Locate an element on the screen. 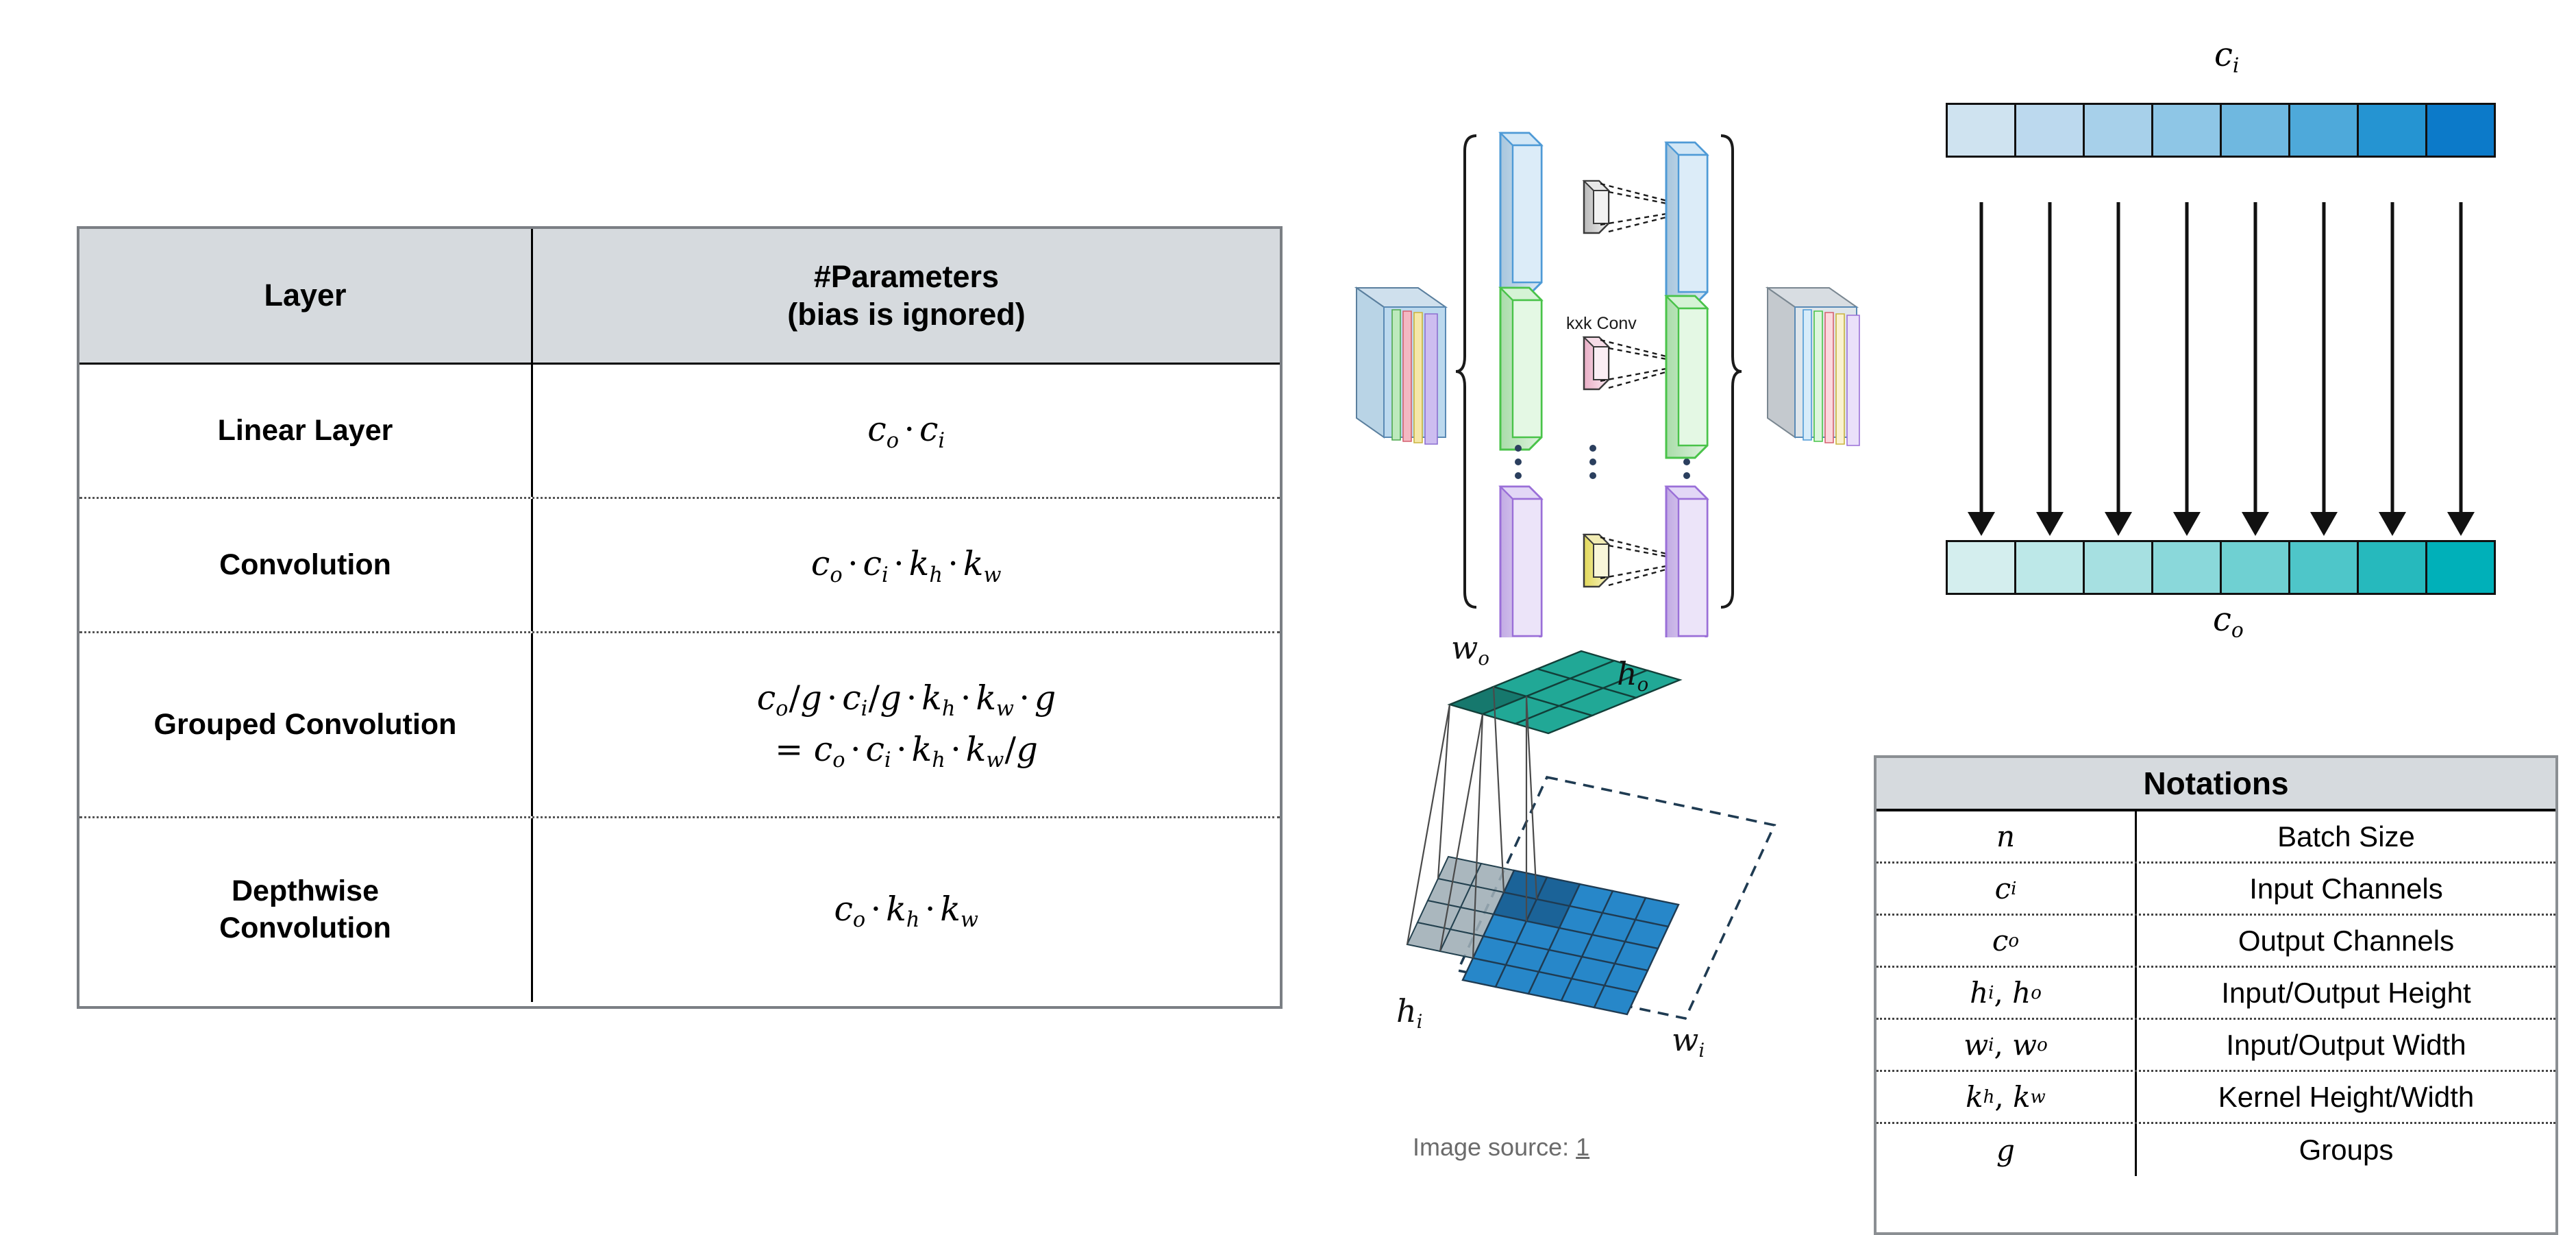  convolution-featuremap-illustration: wo ho hi wi is located at coordinates (1610, 876).